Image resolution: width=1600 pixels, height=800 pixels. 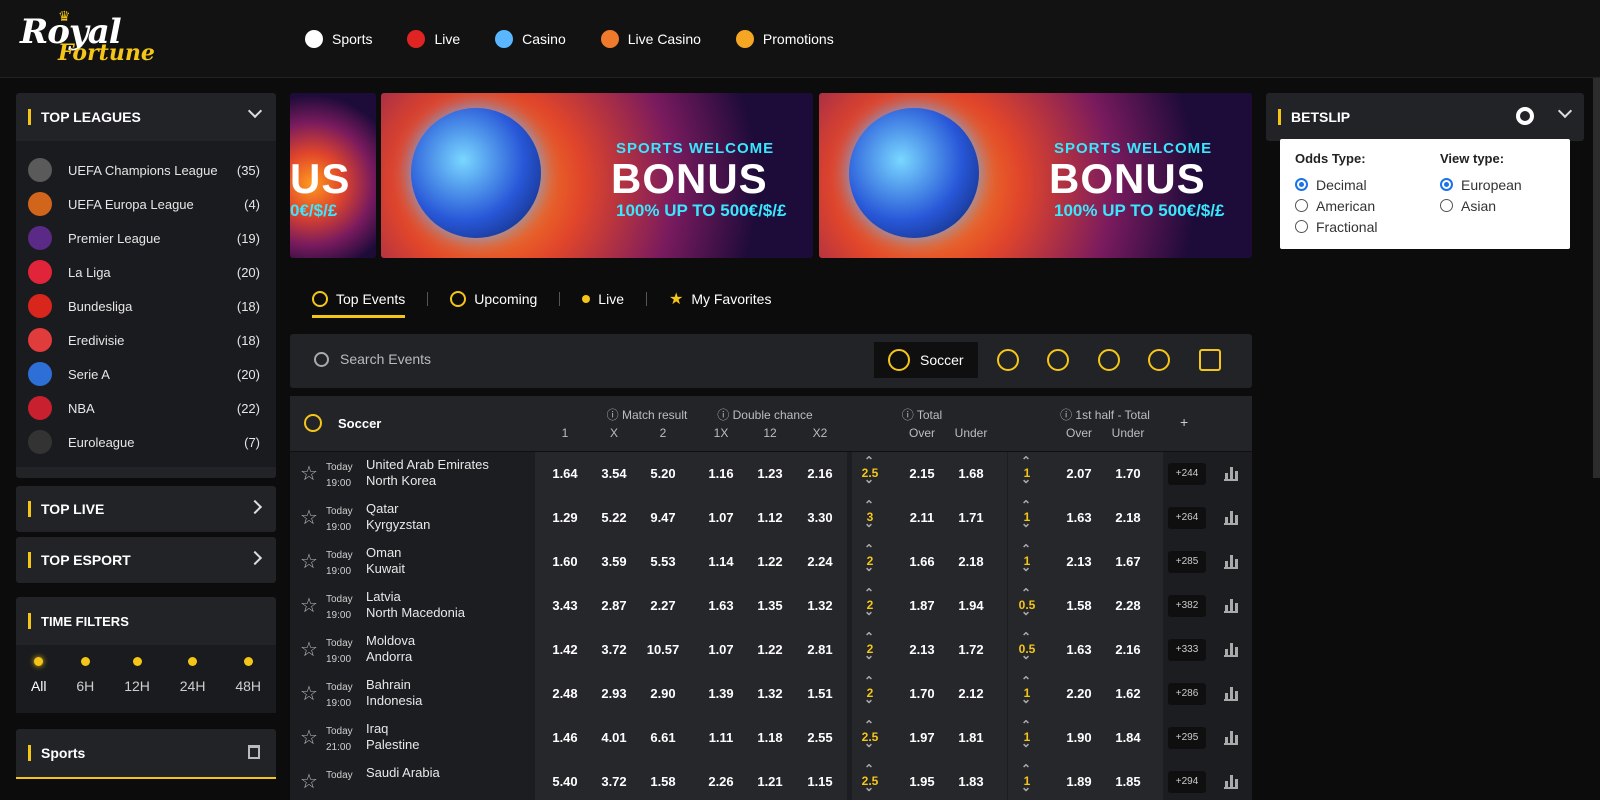 What do you see at coordinates (614, 605) in the screenshot?
I see `odds-cell: 2.87` at bounding box center [614, 605].